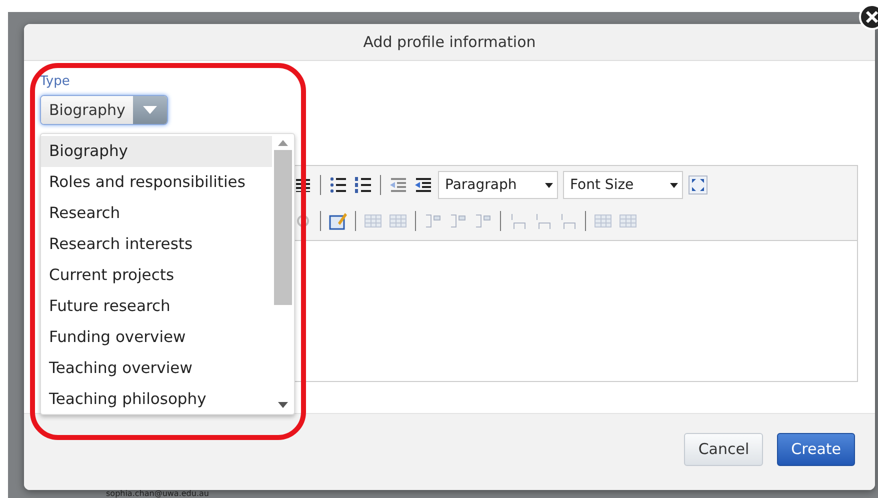 The width and height of the screenshot is (878, 498). I want to click on email-text: sophia.chan@uwa.edu.au, so click(157, 494).